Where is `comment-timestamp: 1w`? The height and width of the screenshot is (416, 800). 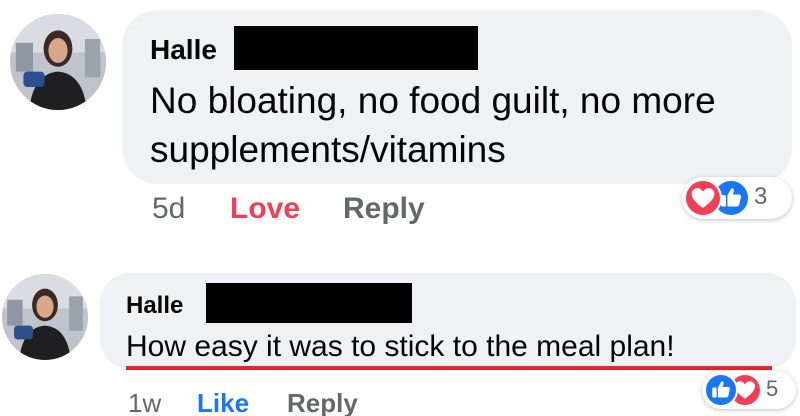 comment-timestamp: 1w is located at coordinates (144, 402).